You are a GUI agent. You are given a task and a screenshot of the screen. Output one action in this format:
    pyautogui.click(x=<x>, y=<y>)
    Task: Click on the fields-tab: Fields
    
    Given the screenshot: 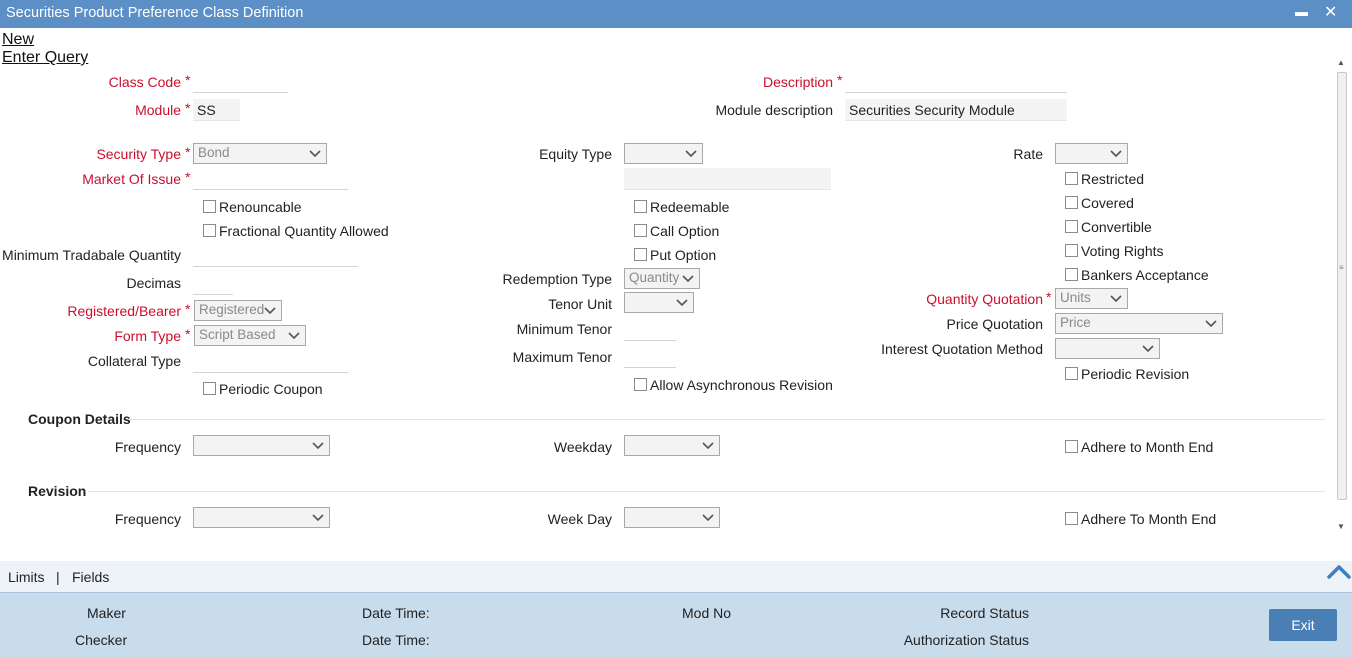 What is the action you would take?
    pyautogui.click(x=90, y=577)
    